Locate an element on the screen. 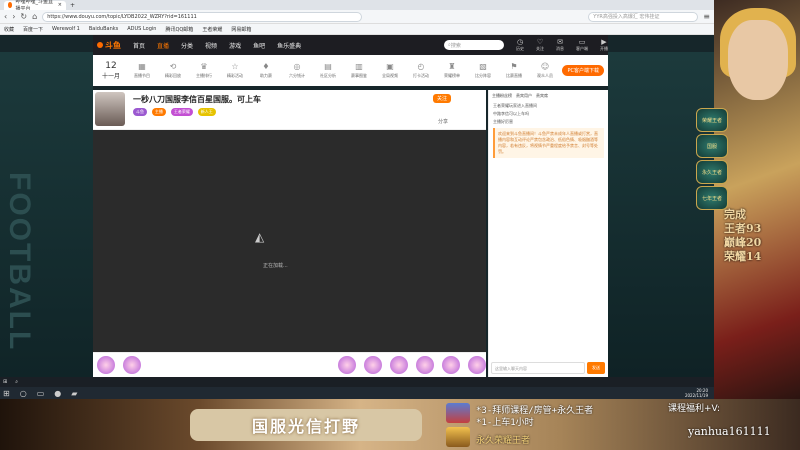 Image resolution: width=800 pixels, height=450 pixels. audience-icon: ☺ is located at coordinates (545, 66).